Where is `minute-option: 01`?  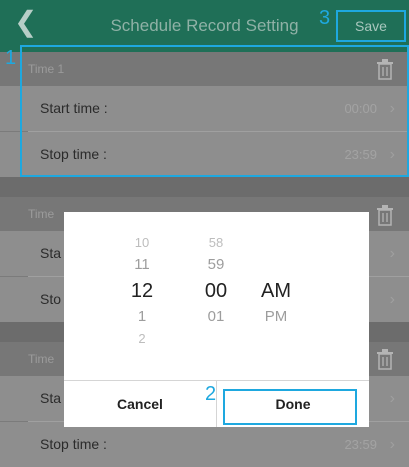 minute-option: 01 is located at coordinates (216, 316).